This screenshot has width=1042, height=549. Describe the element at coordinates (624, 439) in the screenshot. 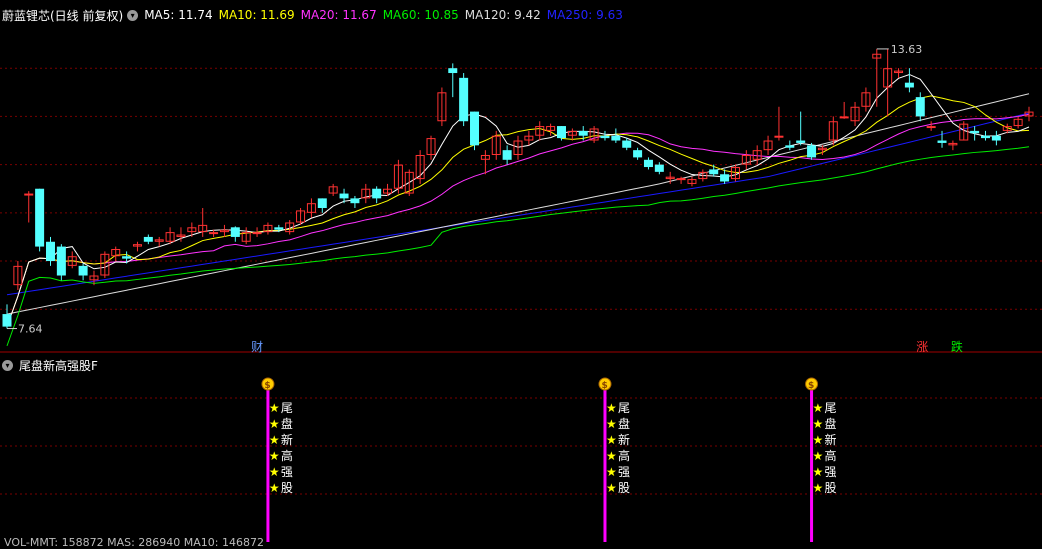

I see `signal-char: 新` at that location.